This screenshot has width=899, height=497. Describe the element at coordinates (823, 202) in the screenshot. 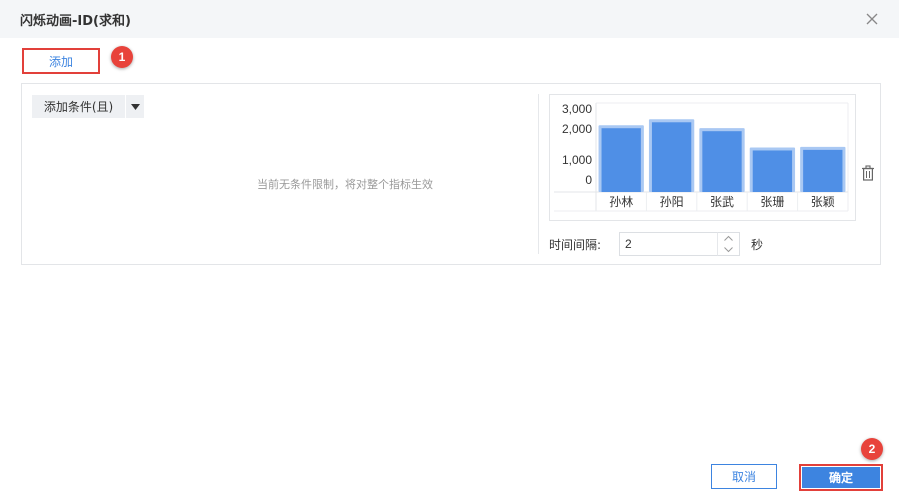

I see `x-tick-label: 张颖` at that location.